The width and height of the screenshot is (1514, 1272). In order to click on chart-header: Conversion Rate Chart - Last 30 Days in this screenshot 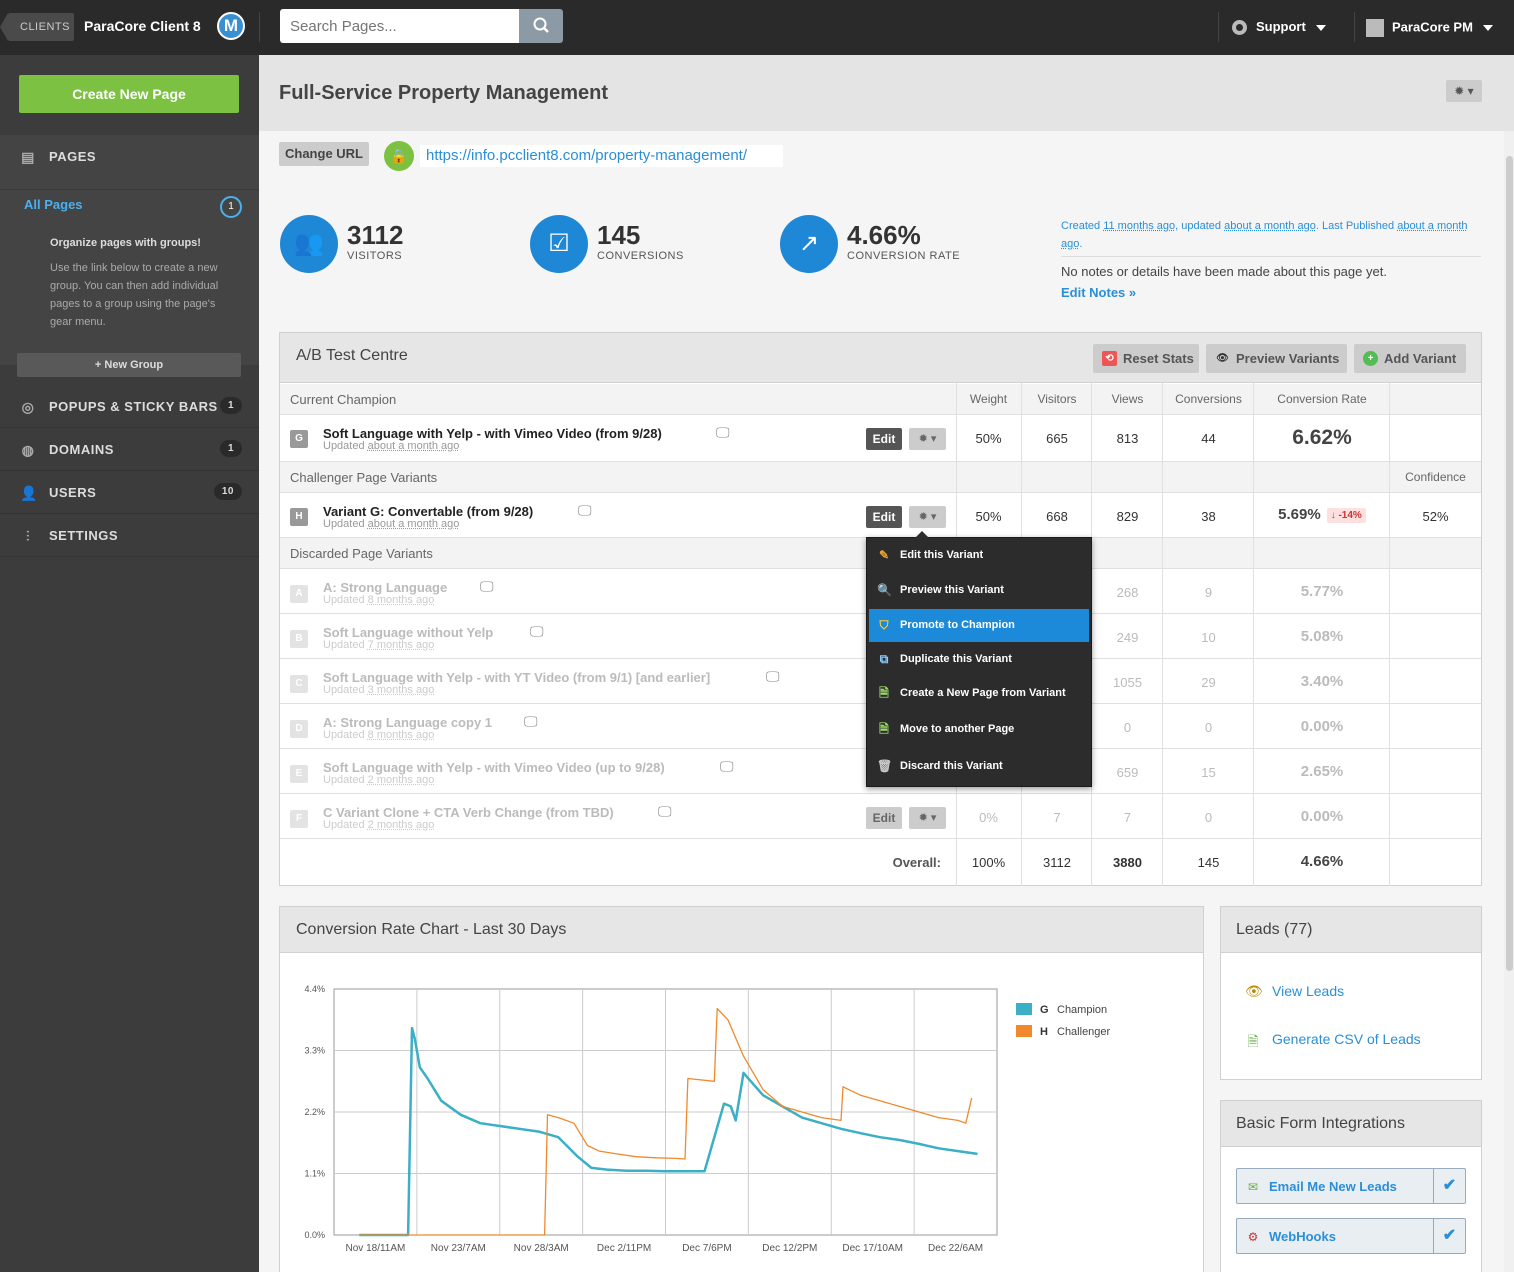, I will do `click(741, 930)`.